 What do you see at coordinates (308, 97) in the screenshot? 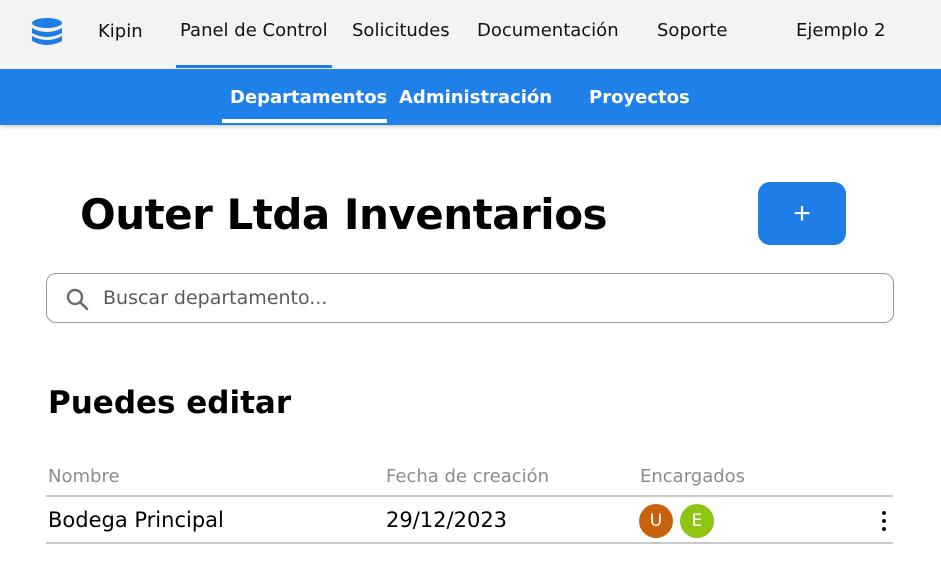
I see `tab-departamentos: Departamentos` at bounding box center [308, 97].